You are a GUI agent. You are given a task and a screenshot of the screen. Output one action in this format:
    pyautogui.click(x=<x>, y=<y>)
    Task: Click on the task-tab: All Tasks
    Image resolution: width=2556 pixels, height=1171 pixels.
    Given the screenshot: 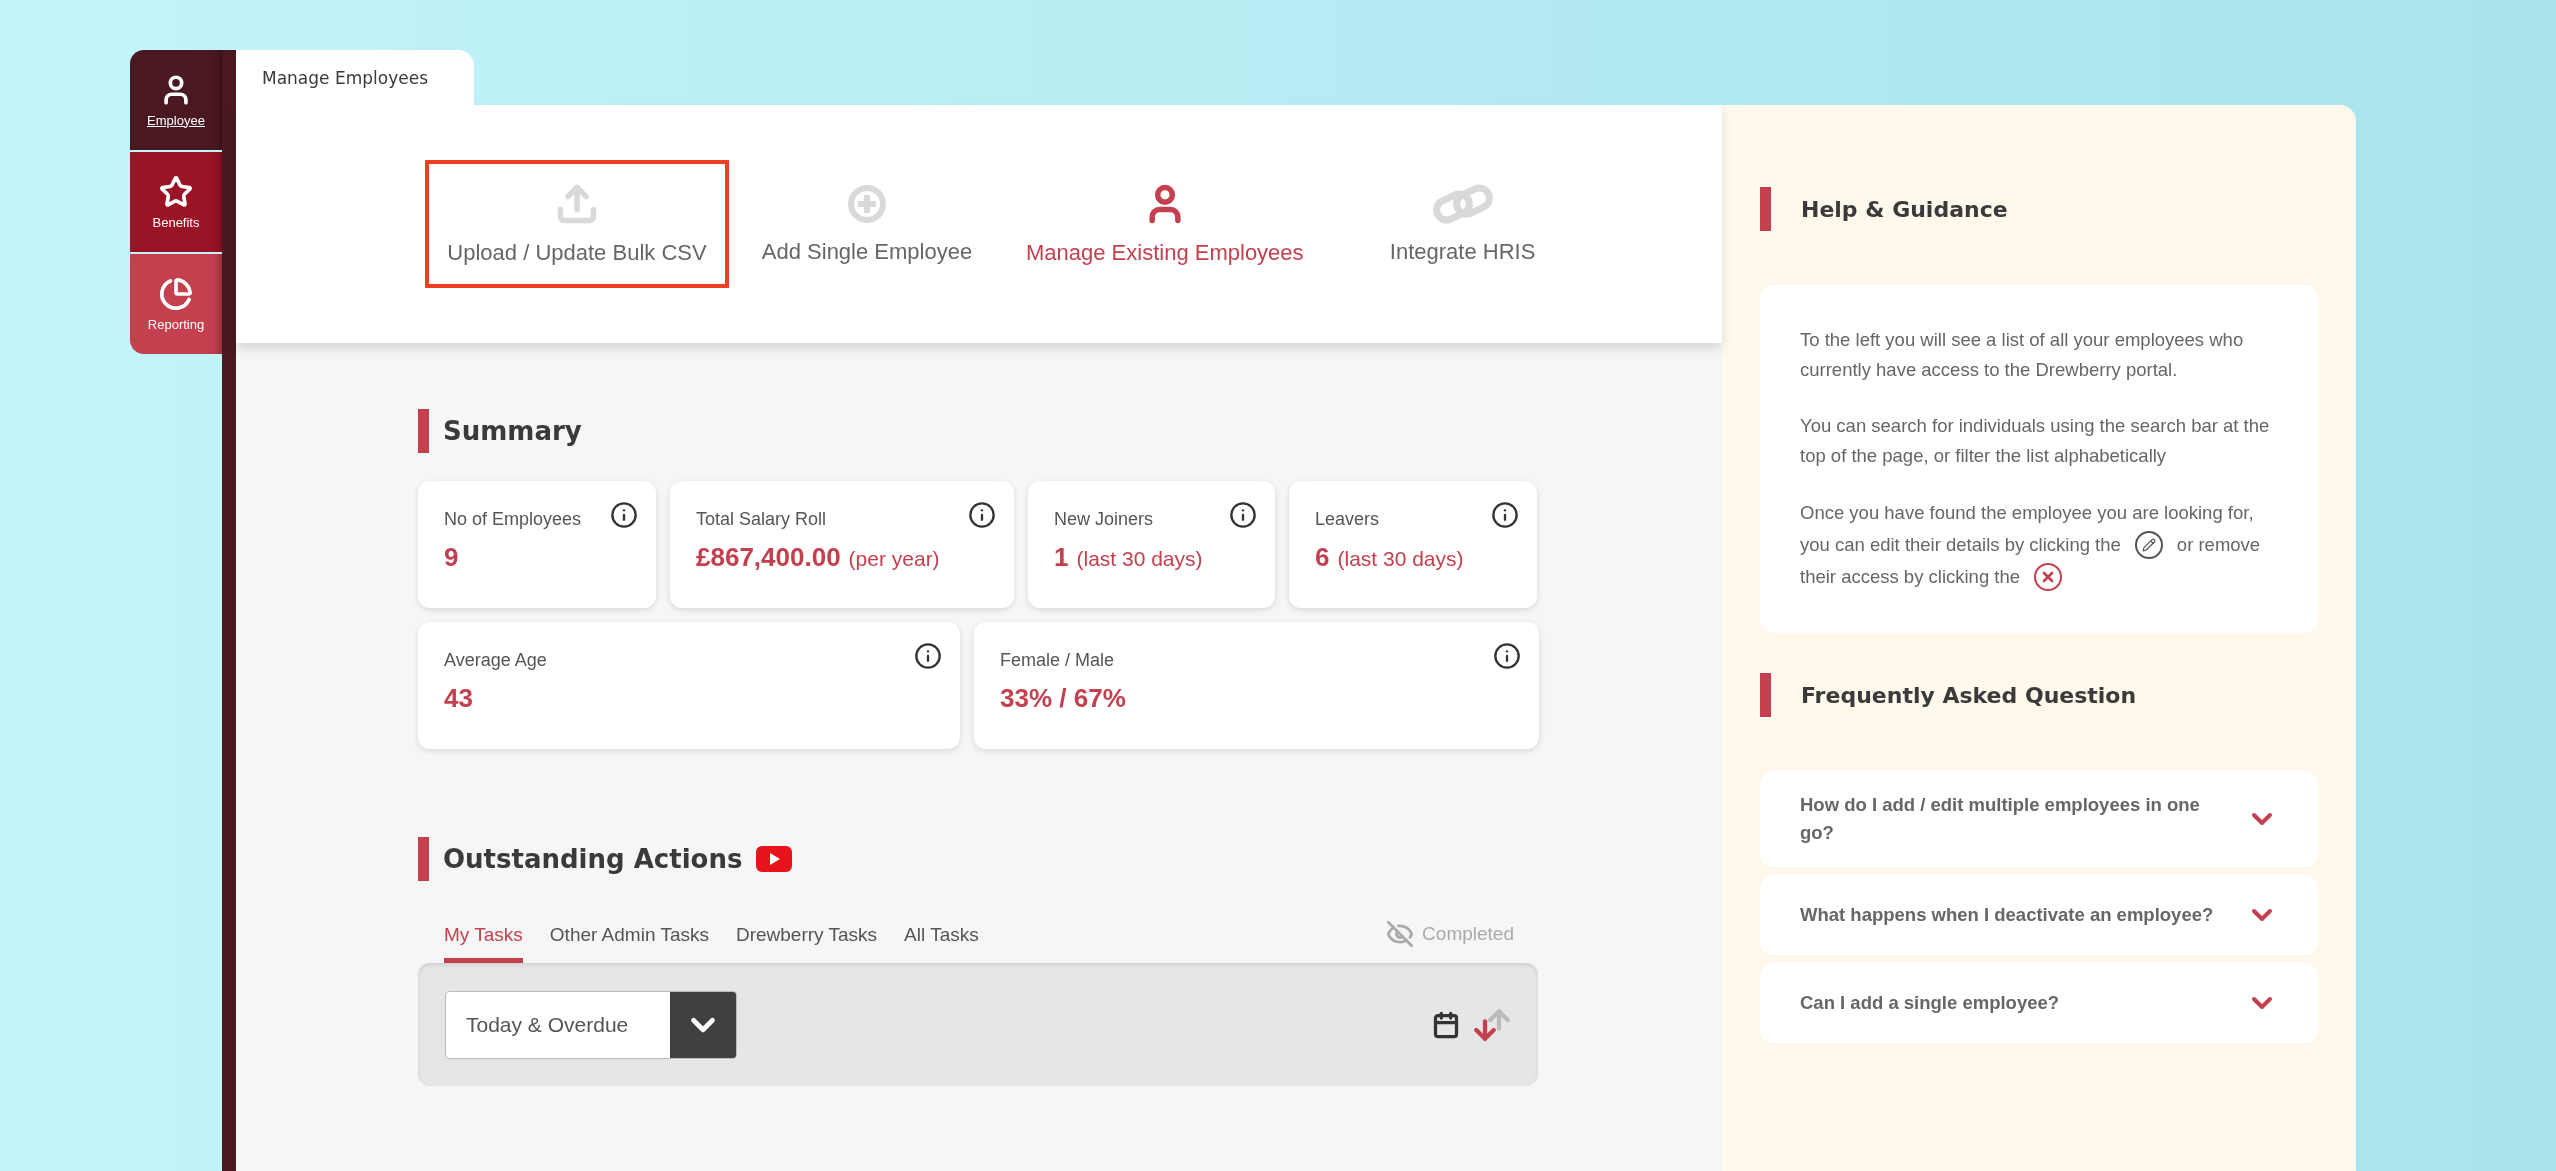 What is the action you would take?
    pyautogui.click(x=941, y=943)
    